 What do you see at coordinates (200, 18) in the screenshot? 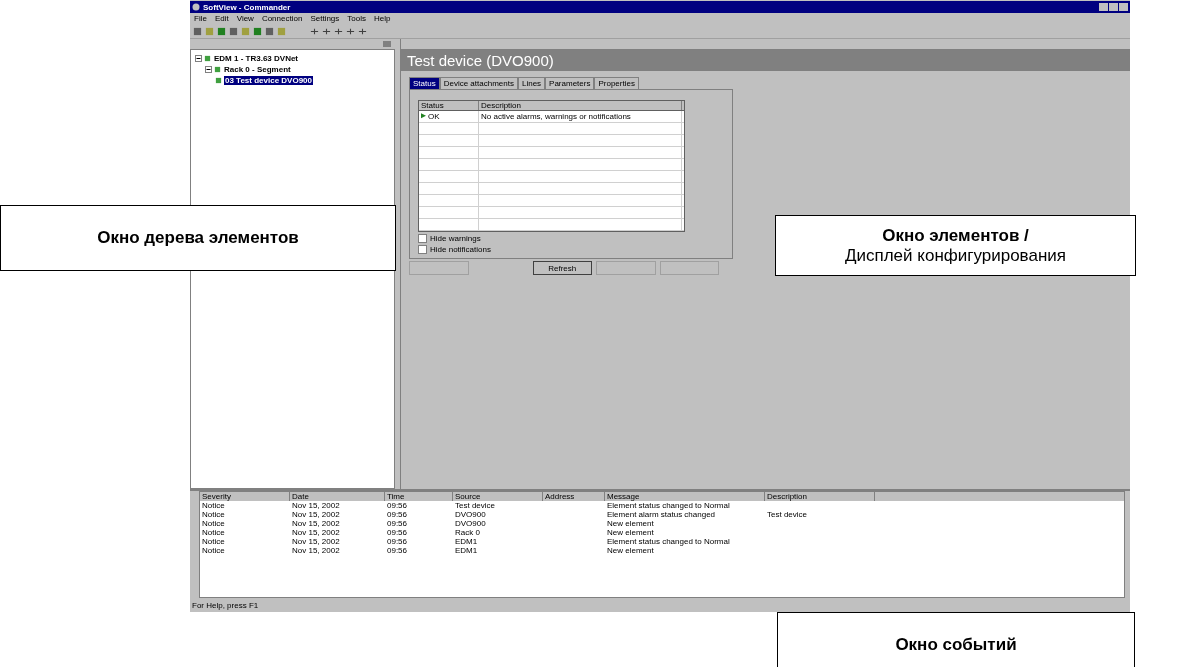
I see `menu-item: File` at bounding box center [200, 18].